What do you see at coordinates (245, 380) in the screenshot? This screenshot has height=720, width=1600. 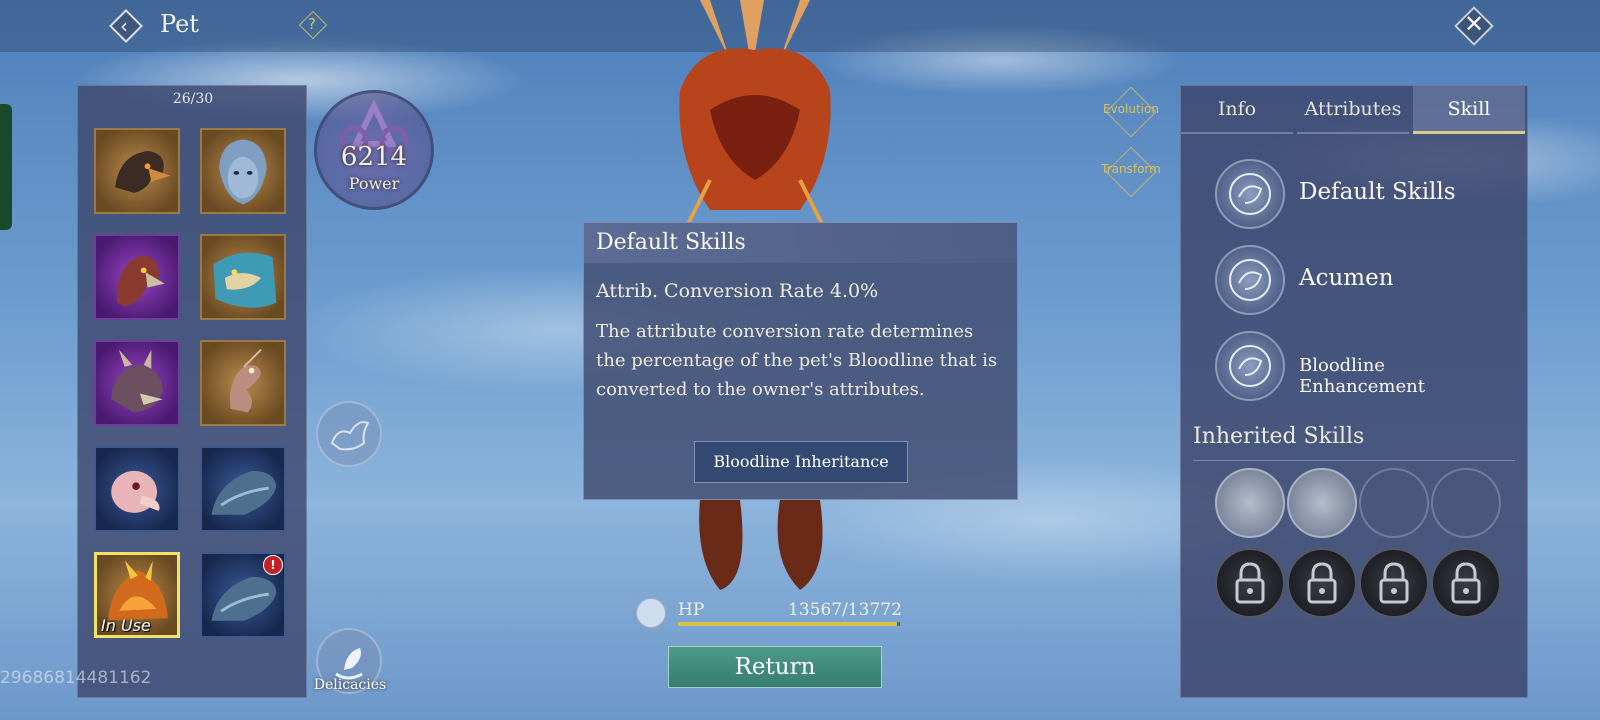 I see `mantis-portrait` at bounding box center [245, 380].